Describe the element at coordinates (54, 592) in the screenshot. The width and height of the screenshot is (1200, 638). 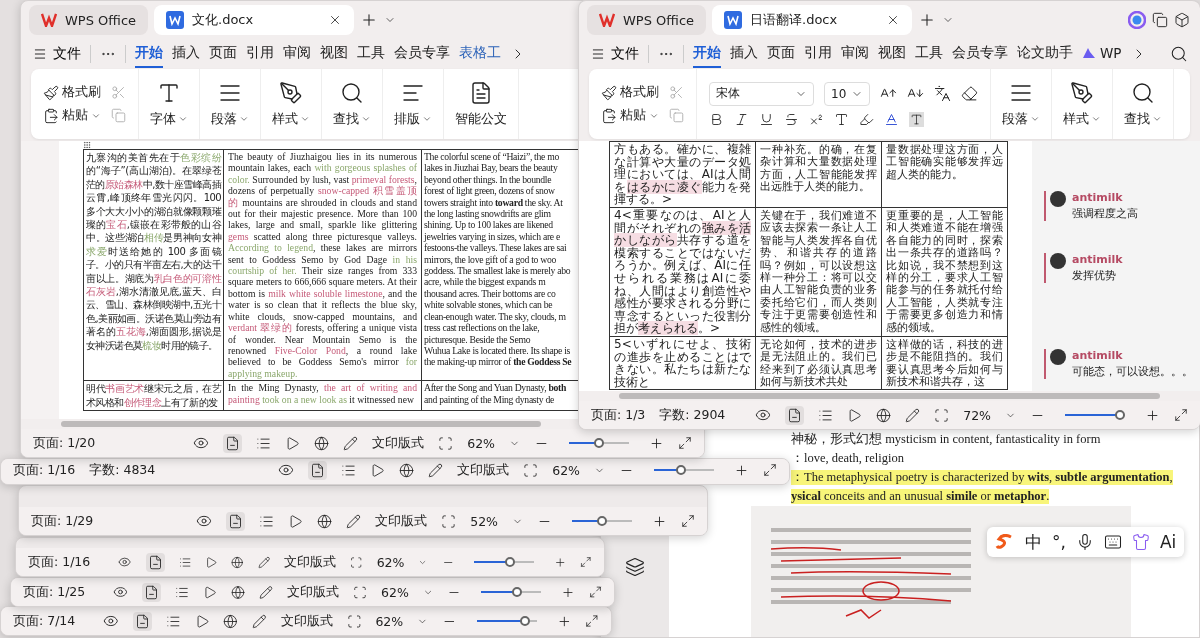
I see `page-count: 页面: 1/25` at that location.